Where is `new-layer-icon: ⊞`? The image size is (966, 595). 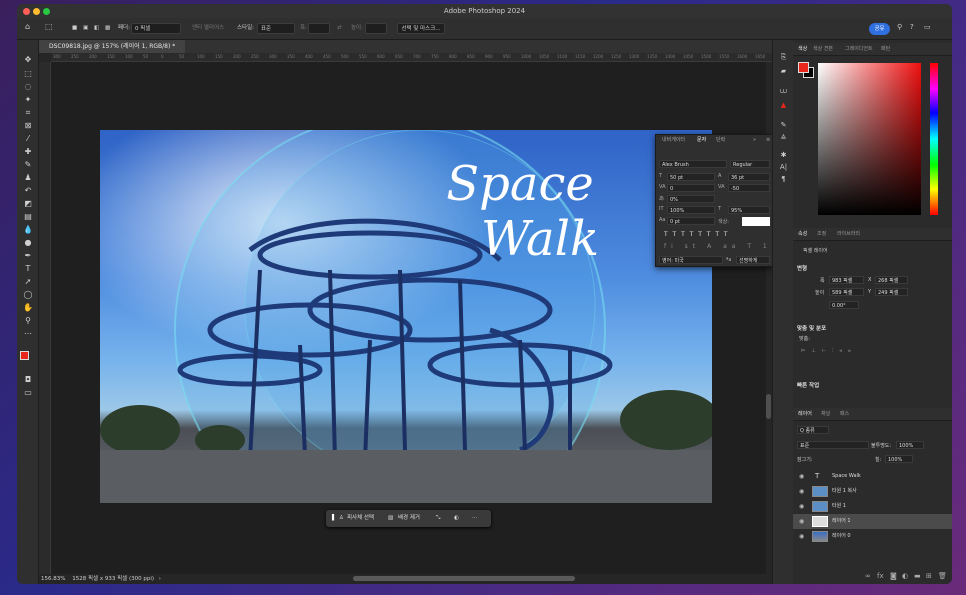 new-layer-icon: ⊞ is located at coordinates (929, 576).